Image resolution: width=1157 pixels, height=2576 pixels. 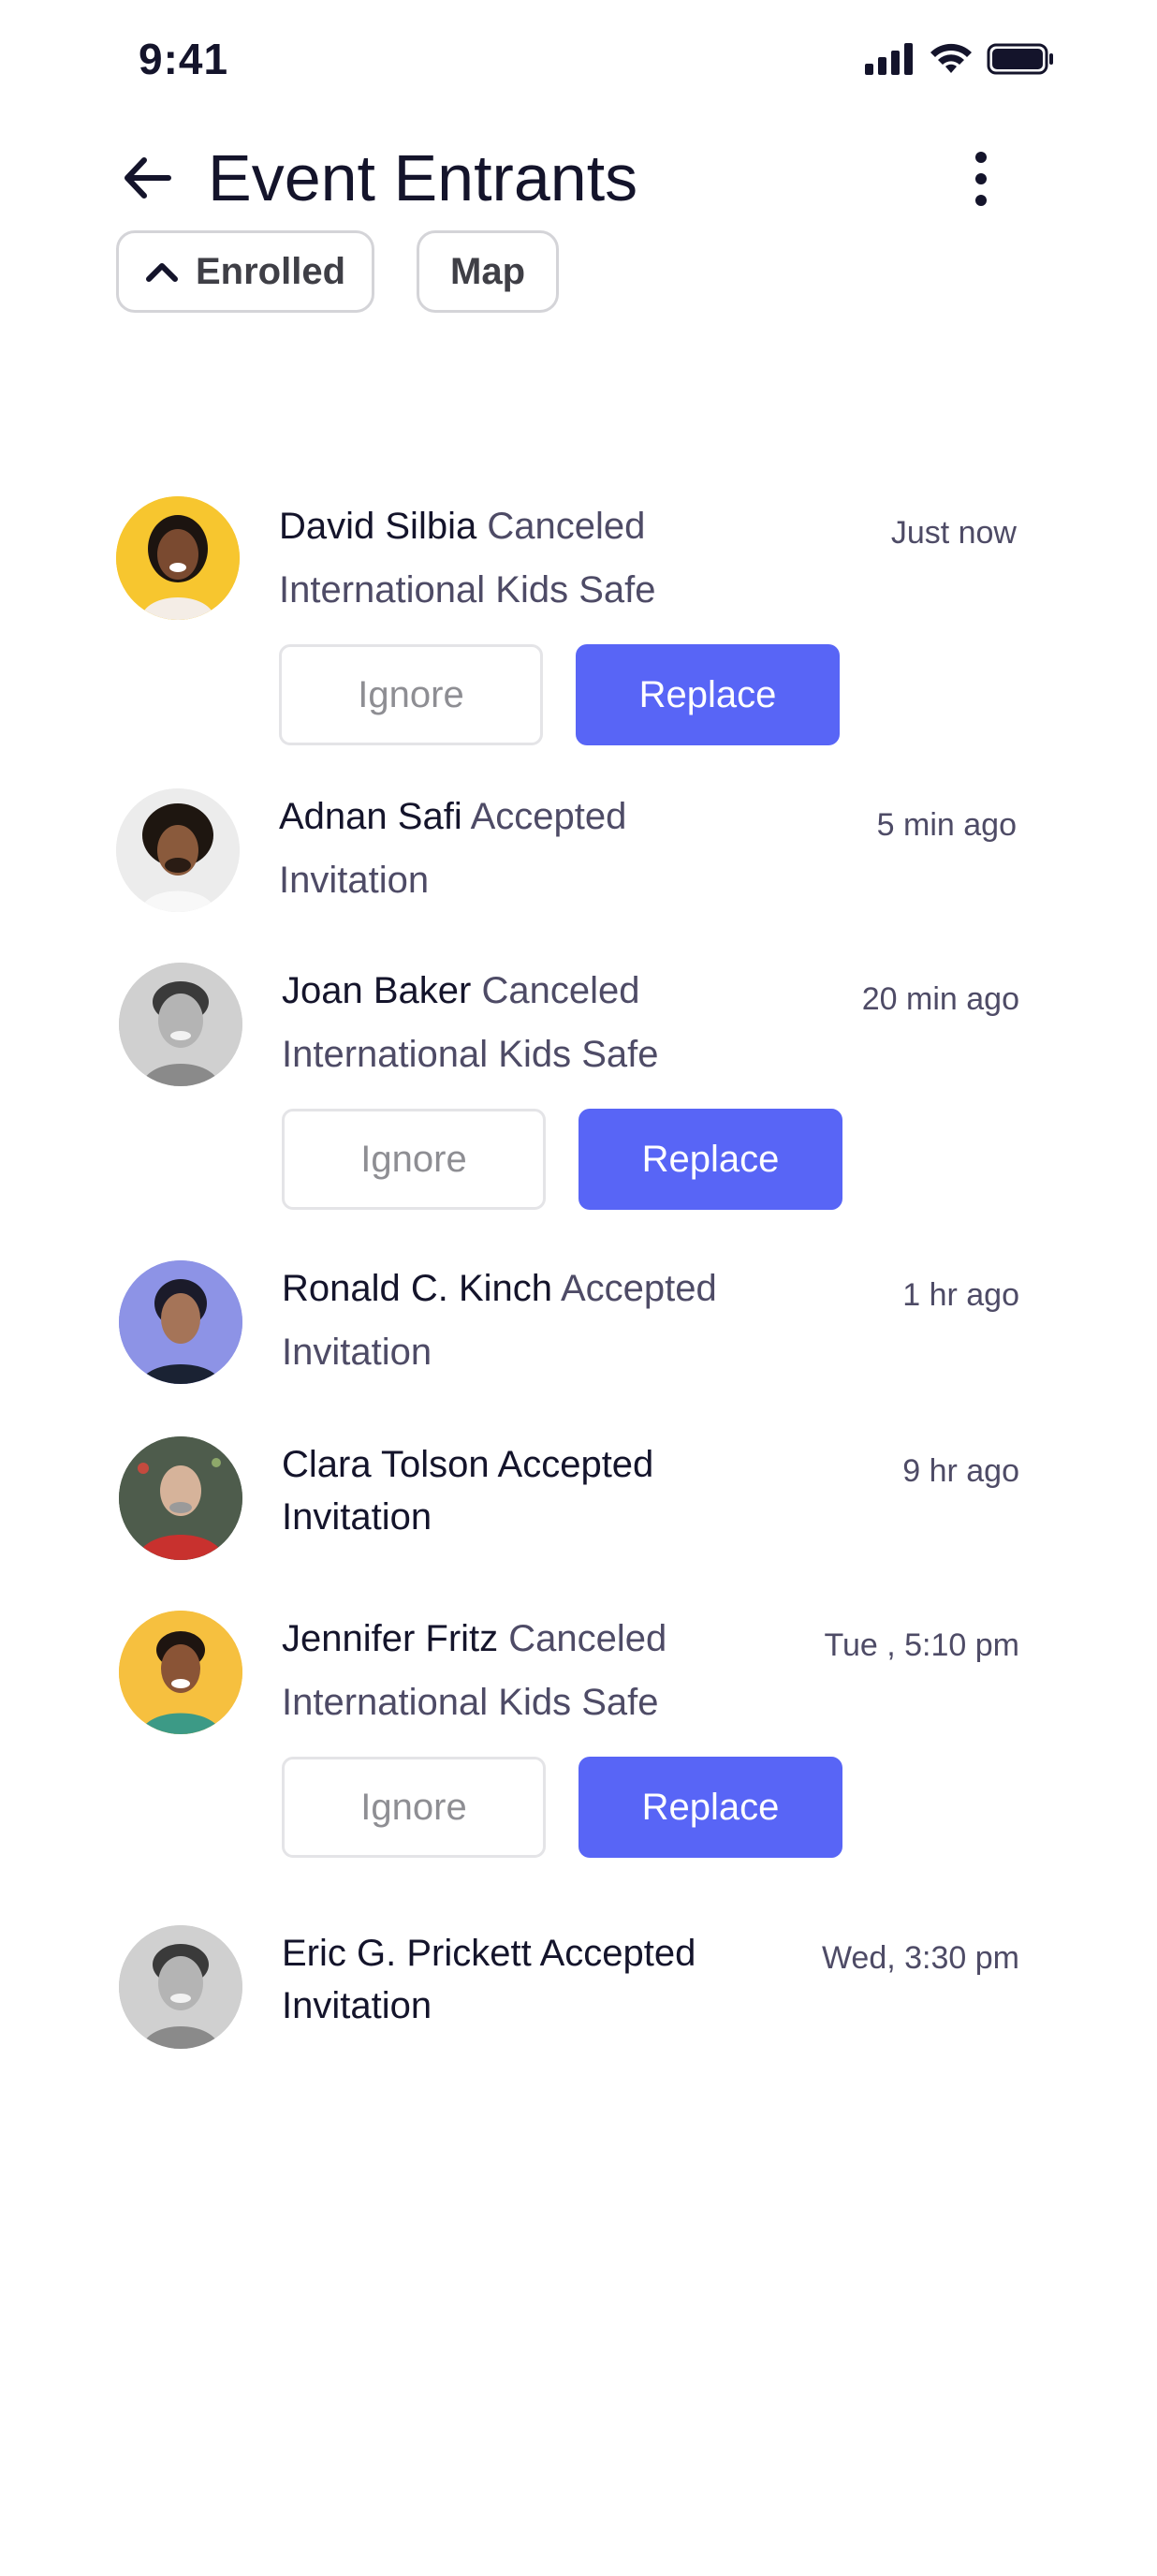 I want to click on wifi-icon, so click(x=951, y=58).